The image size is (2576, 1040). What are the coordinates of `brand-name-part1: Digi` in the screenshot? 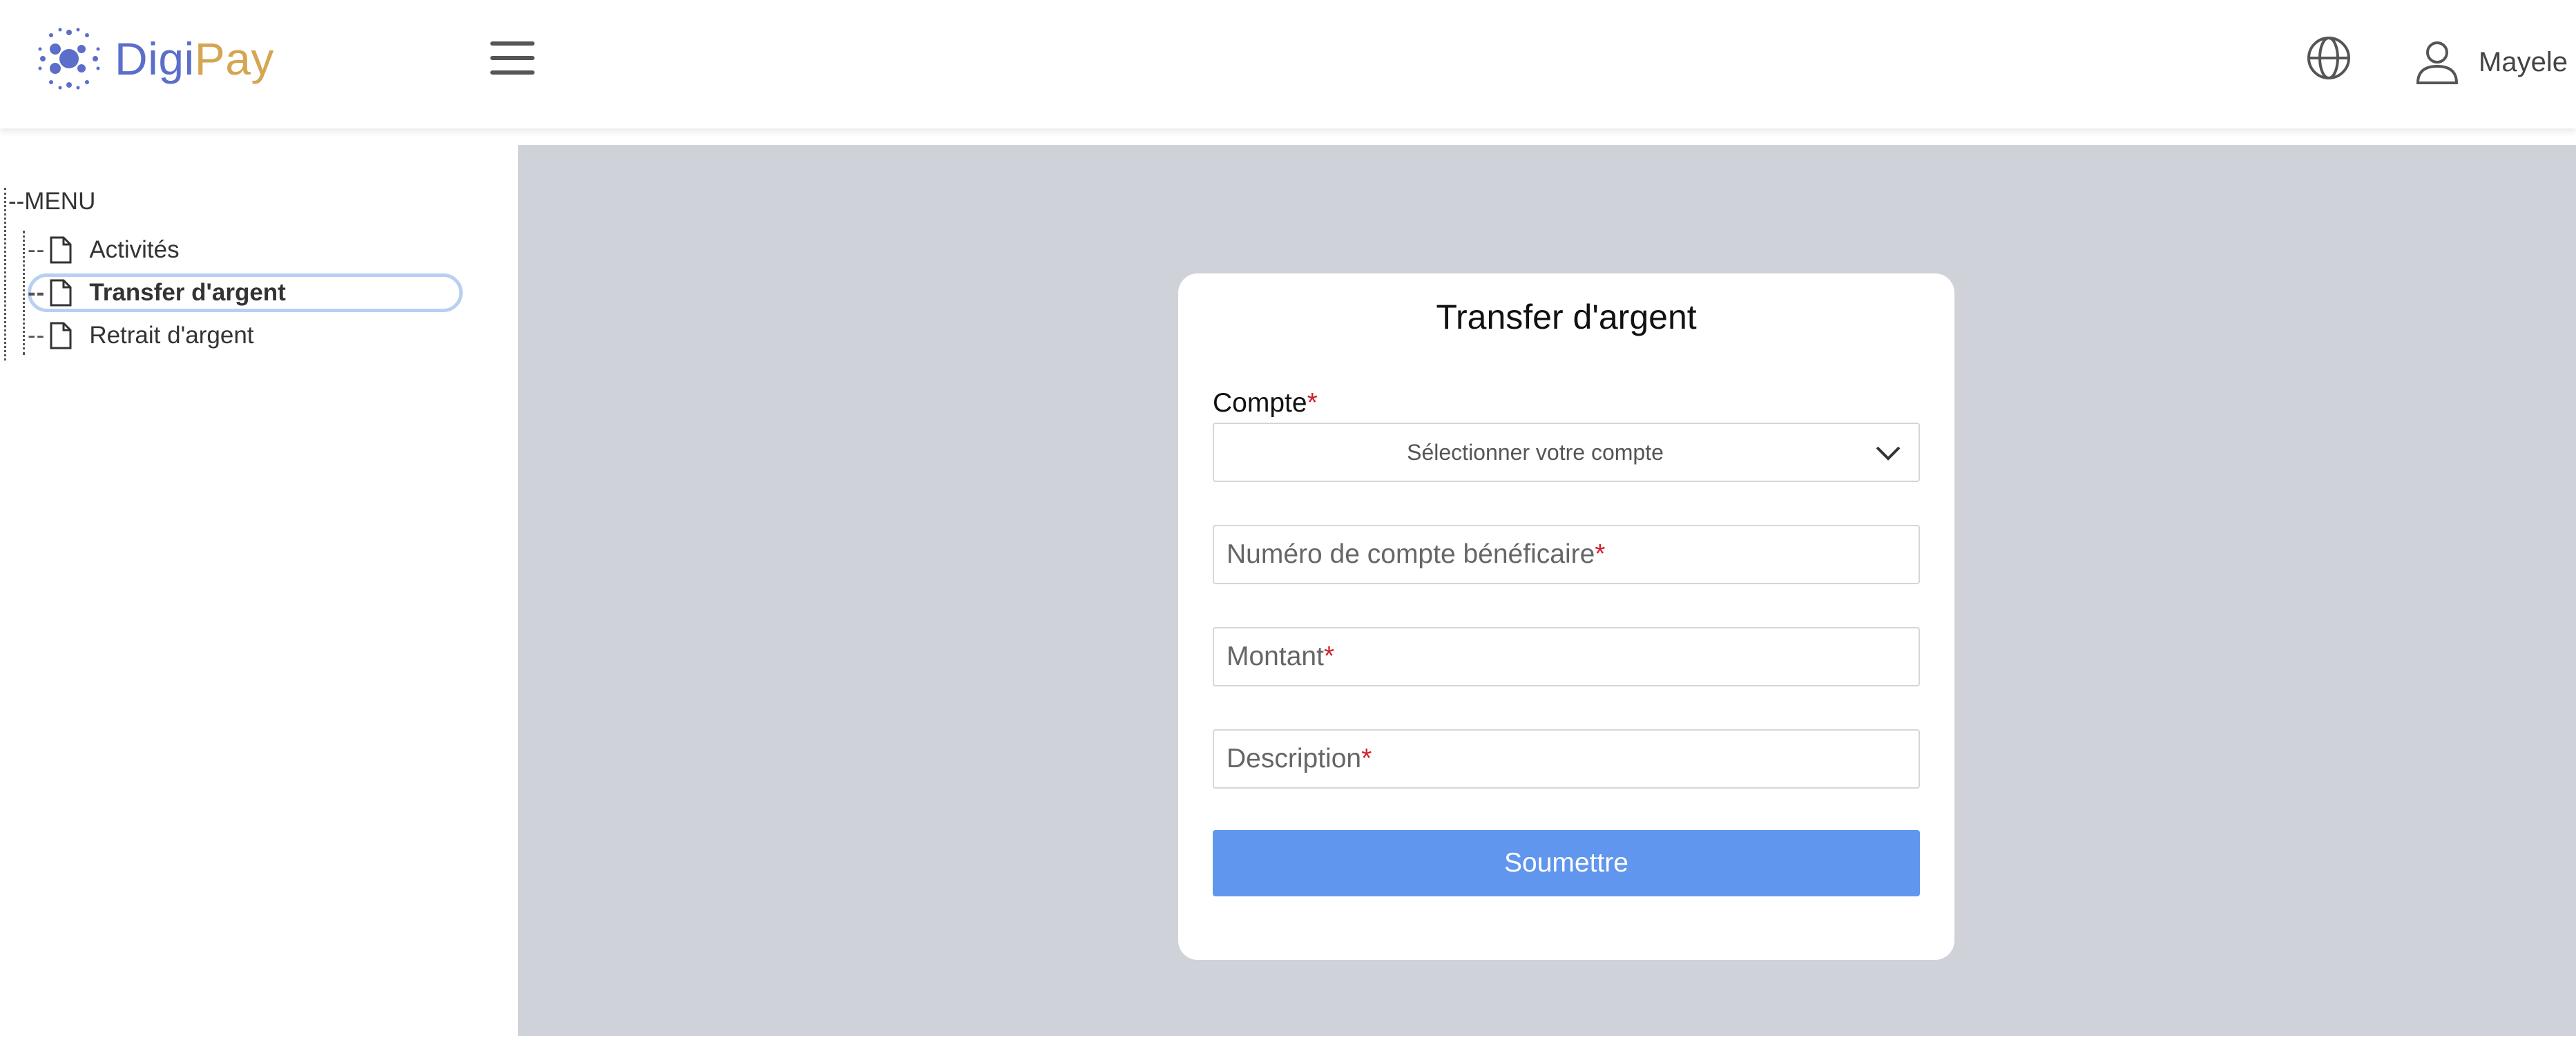 It's located at (155, 58).